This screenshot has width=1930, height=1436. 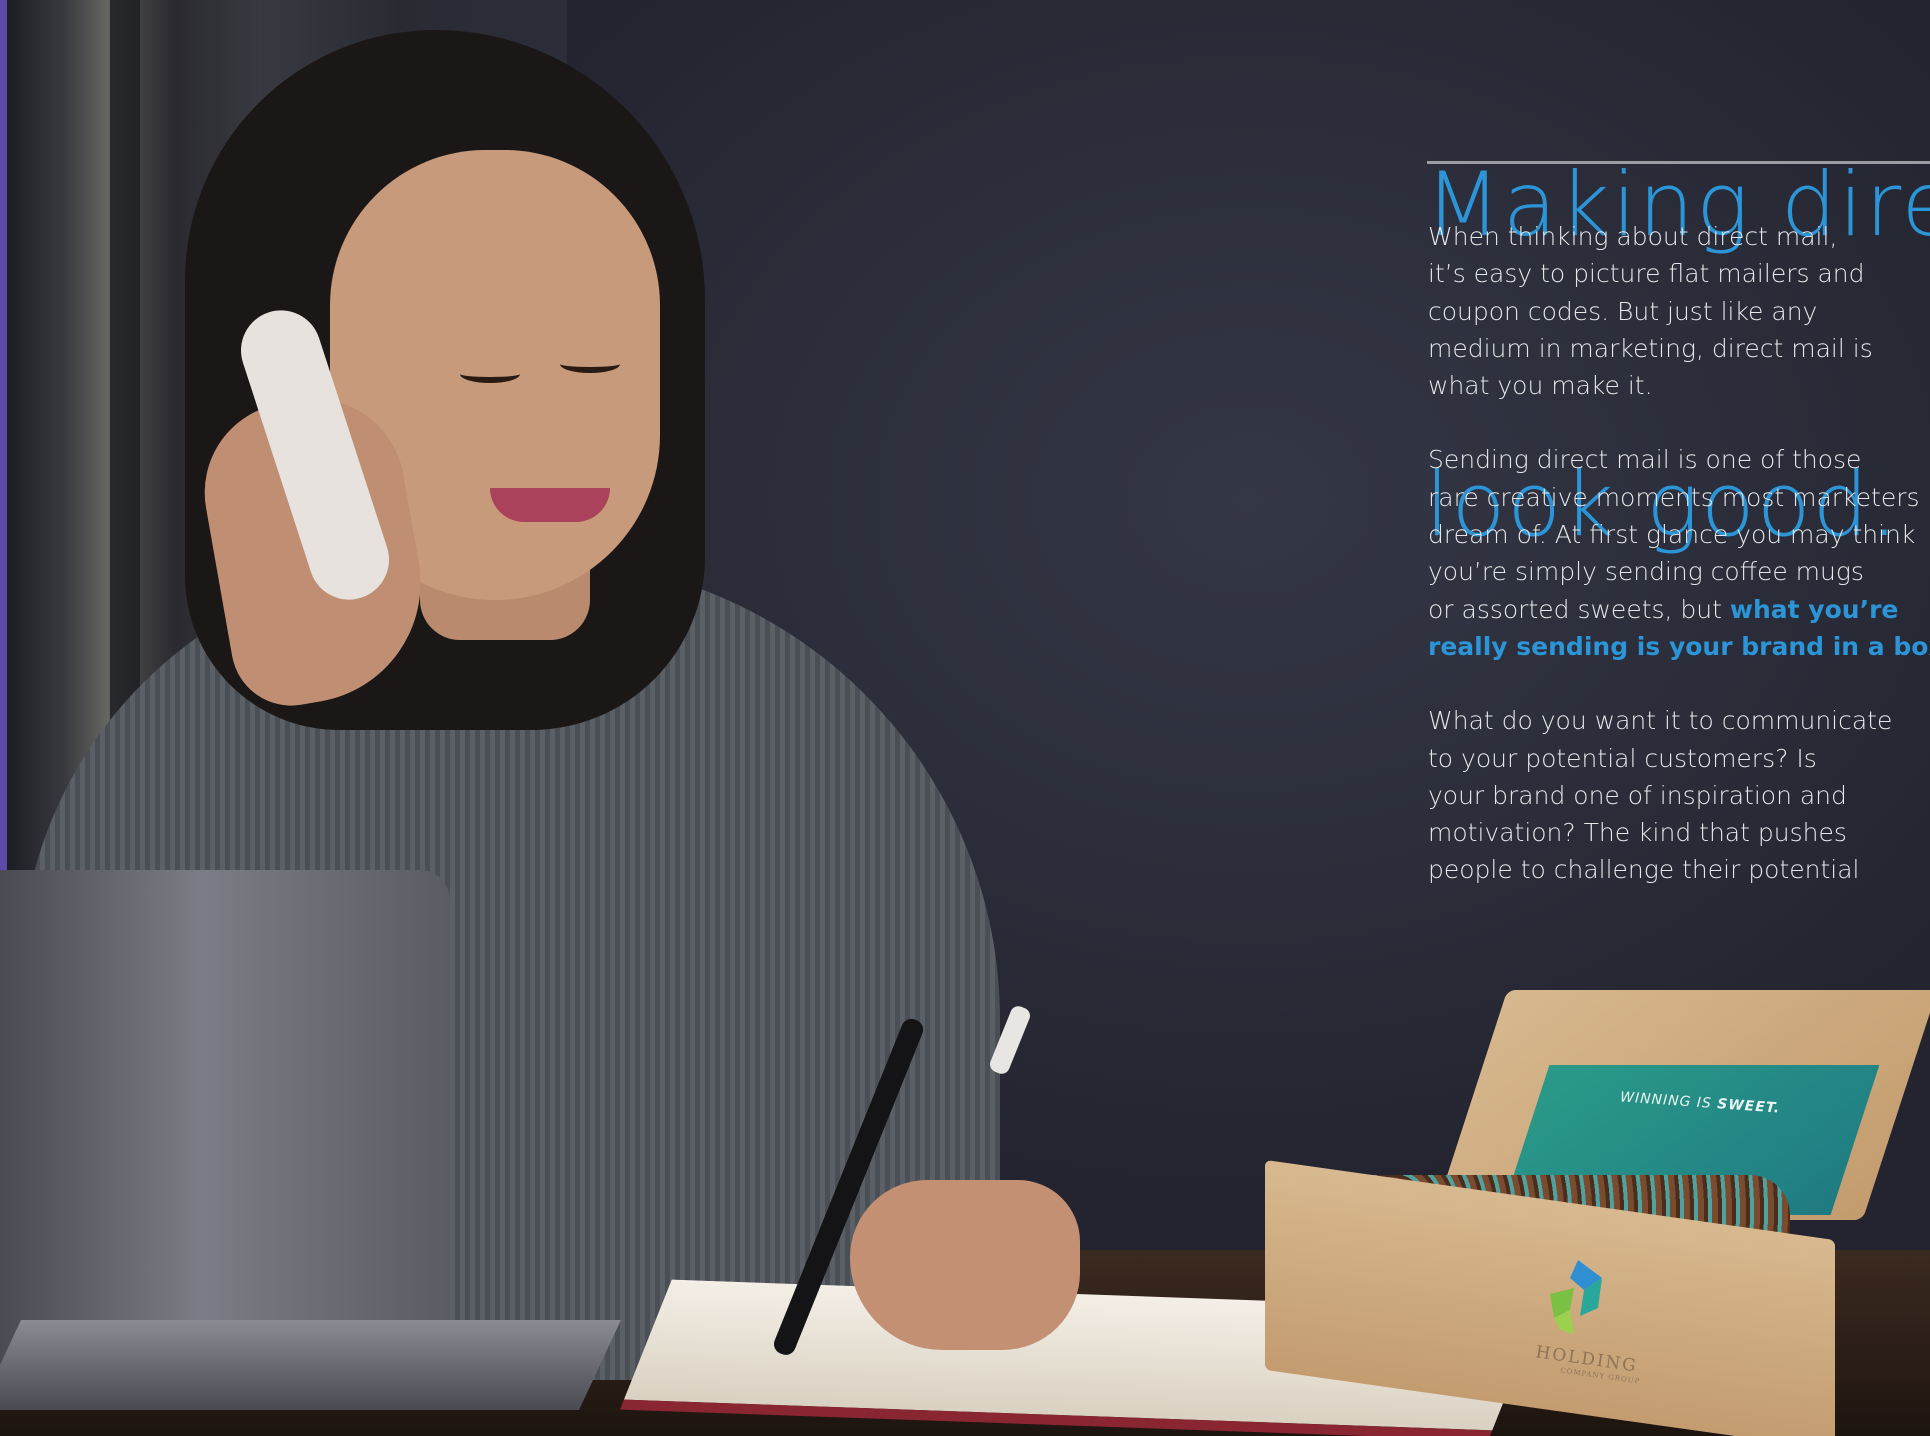 What do you see at coordinates (965, 1265) in the screenshot?
I see `person-hand-writing` at bounding box center [965, 1265].